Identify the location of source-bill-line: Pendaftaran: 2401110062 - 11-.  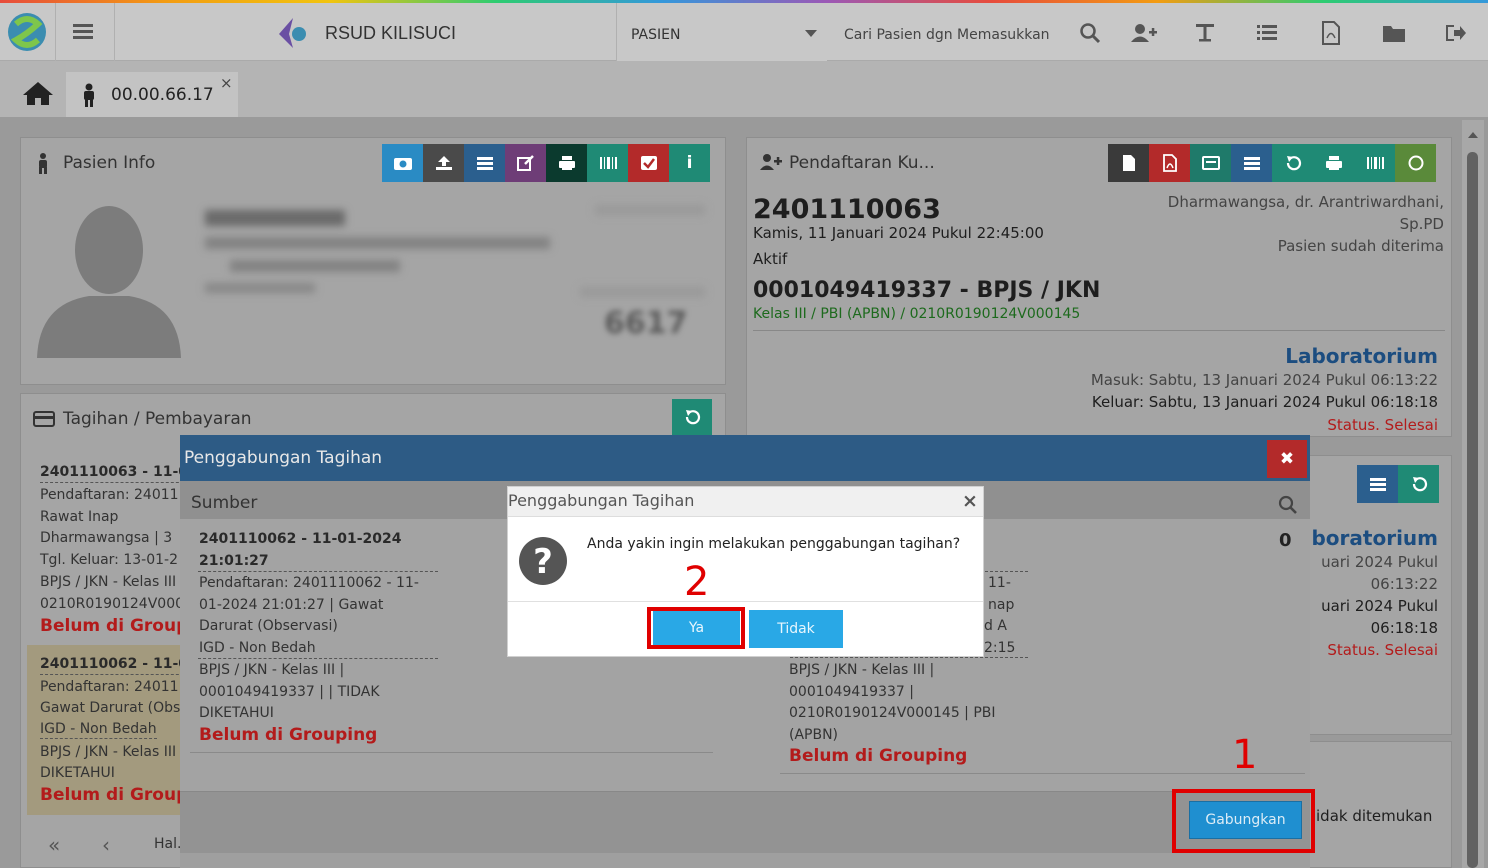
(309, 583).